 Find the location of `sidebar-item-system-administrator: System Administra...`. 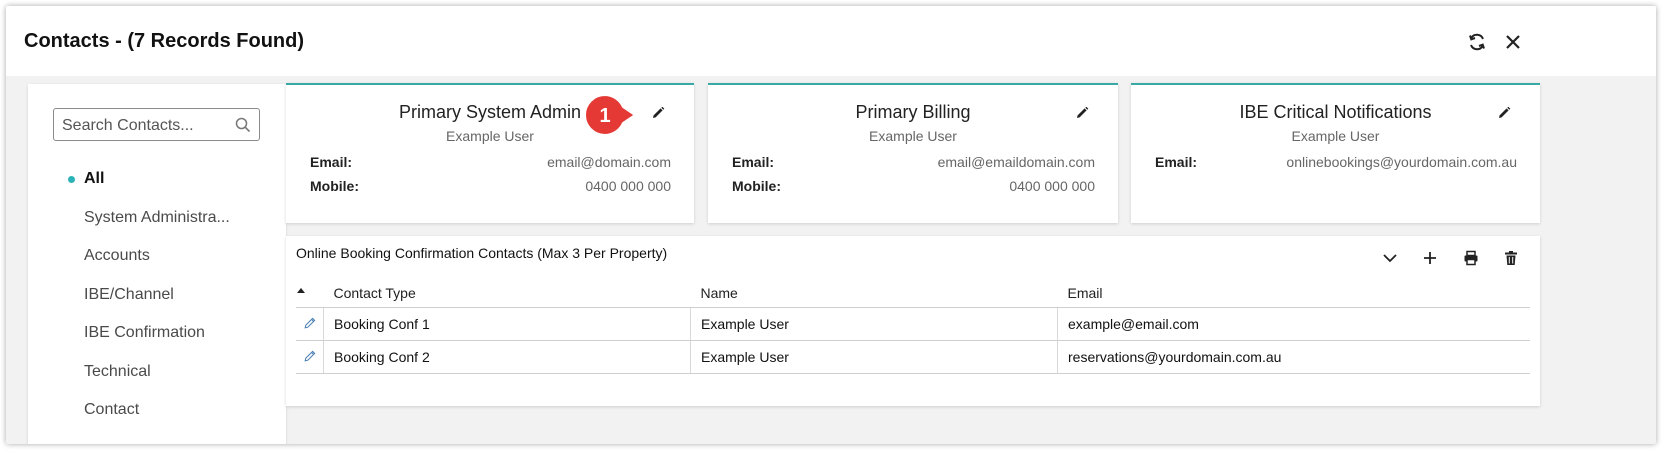

sidebar-item-system-administrator: System Administra... is located at coordinates (157, 222).